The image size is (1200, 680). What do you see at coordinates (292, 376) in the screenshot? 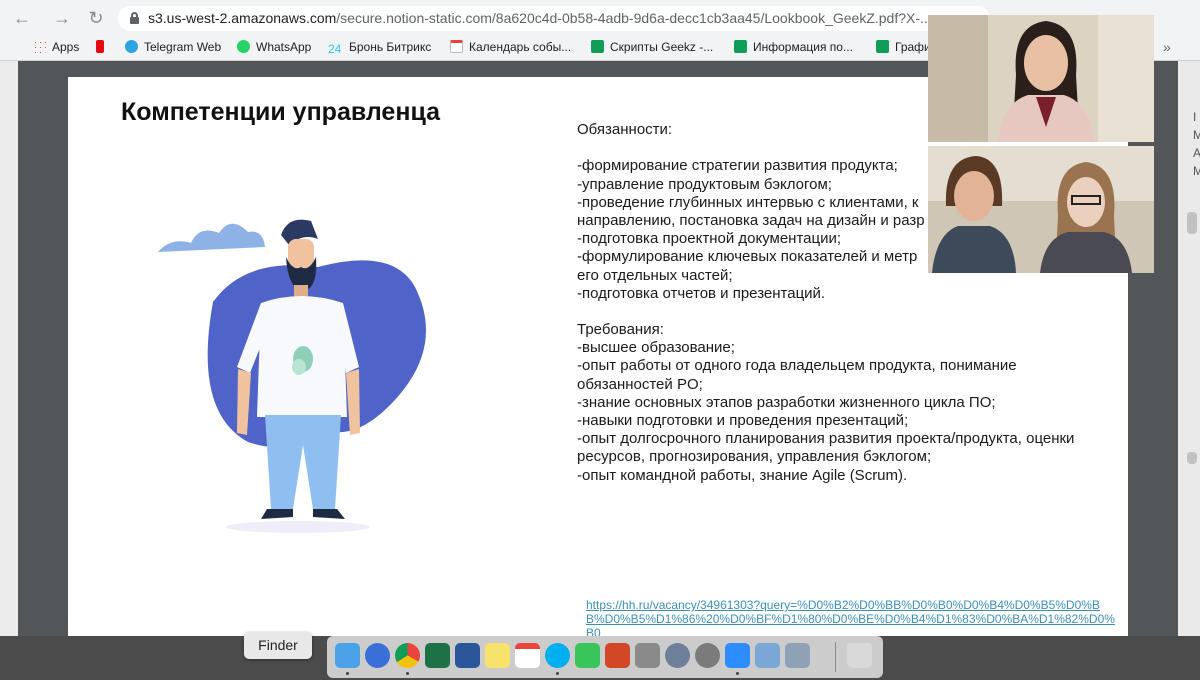
I see `product-owner-illustration` at bounding box center [292, 376].